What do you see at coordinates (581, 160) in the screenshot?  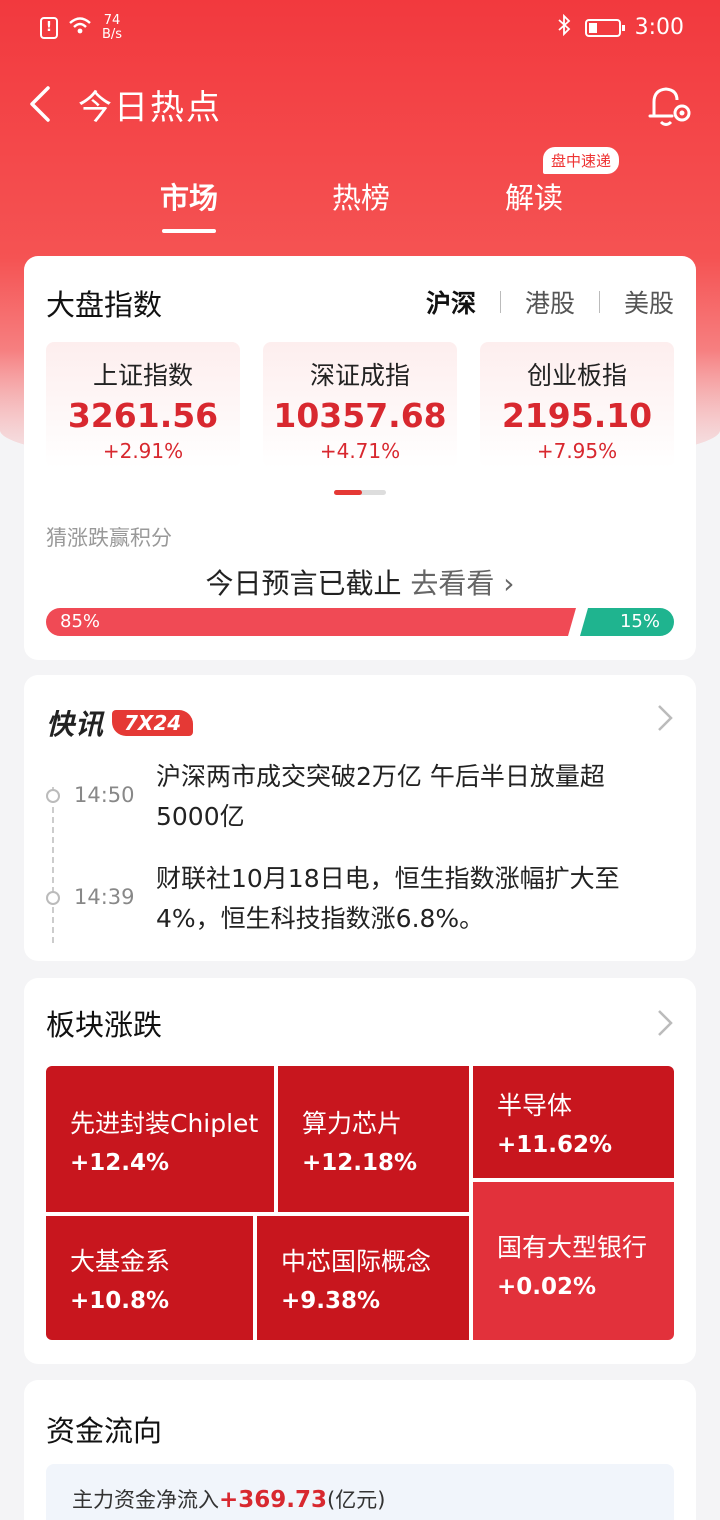 I see `tab-badge: 盘中速递` at bounding box center [581, 160].